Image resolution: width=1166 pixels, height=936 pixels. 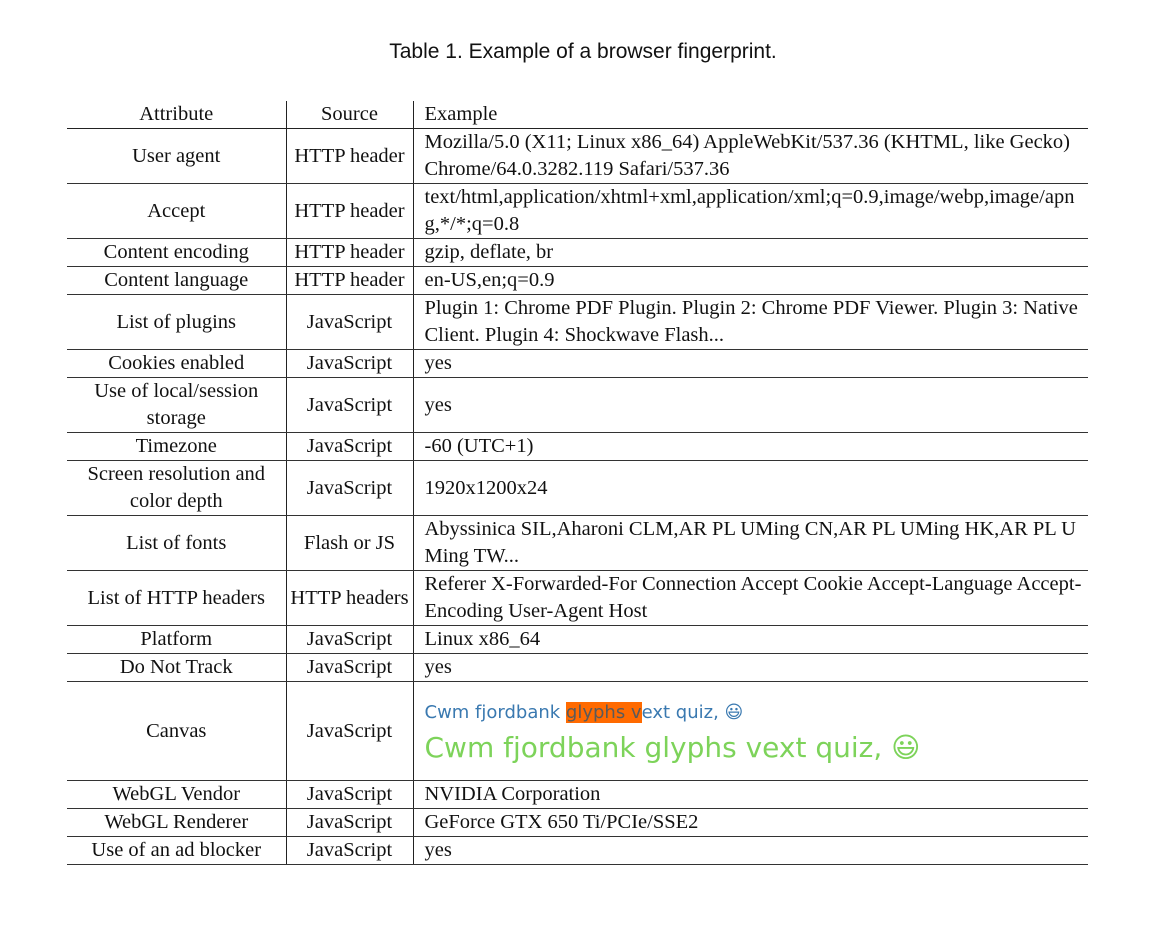 I want to click on attribute-cell: WebGL Vendor, so click(x=177, y=794).